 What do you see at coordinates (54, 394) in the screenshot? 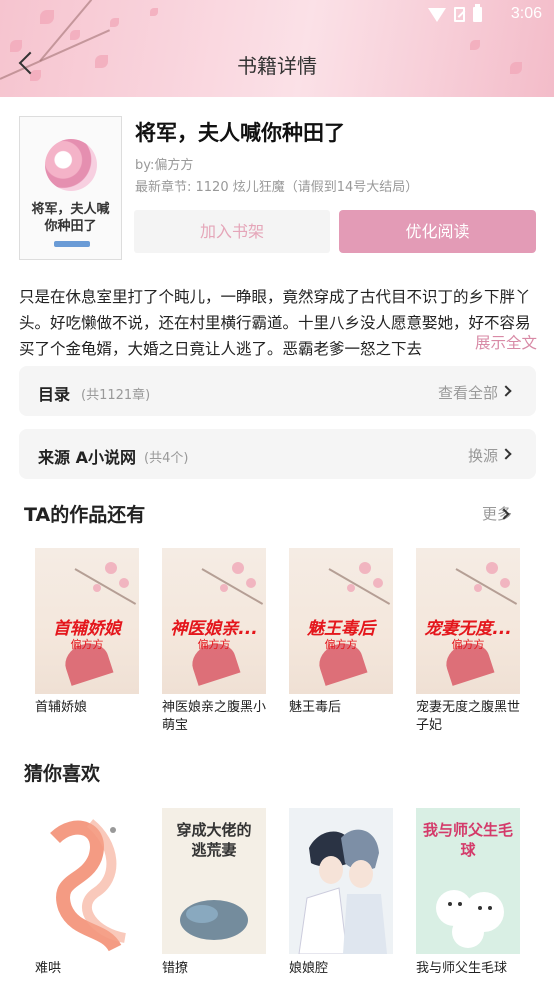
I see `catalog-label: 目录` at bounding box center [54, 394].